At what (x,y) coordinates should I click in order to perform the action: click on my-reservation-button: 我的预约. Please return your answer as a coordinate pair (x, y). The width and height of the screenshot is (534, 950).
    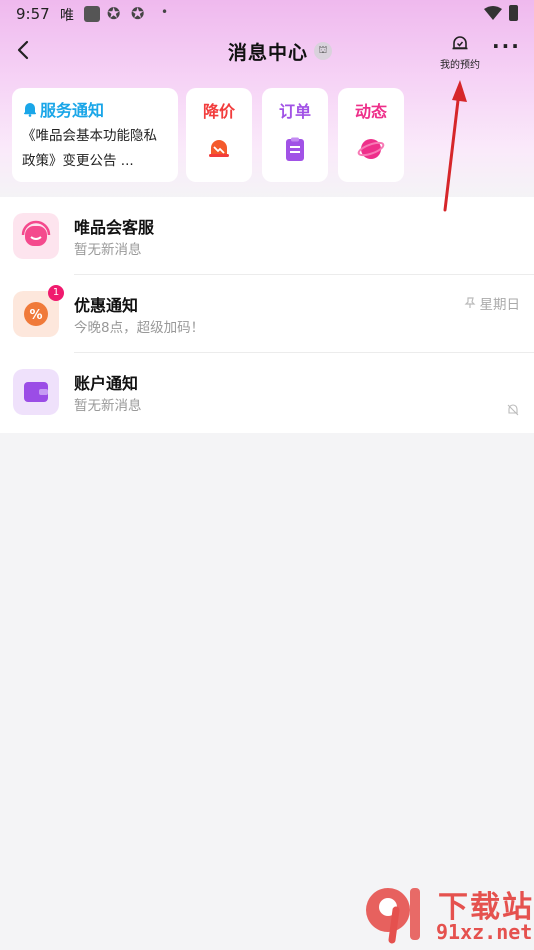
    Looking at the image, I should click on (460, 54).